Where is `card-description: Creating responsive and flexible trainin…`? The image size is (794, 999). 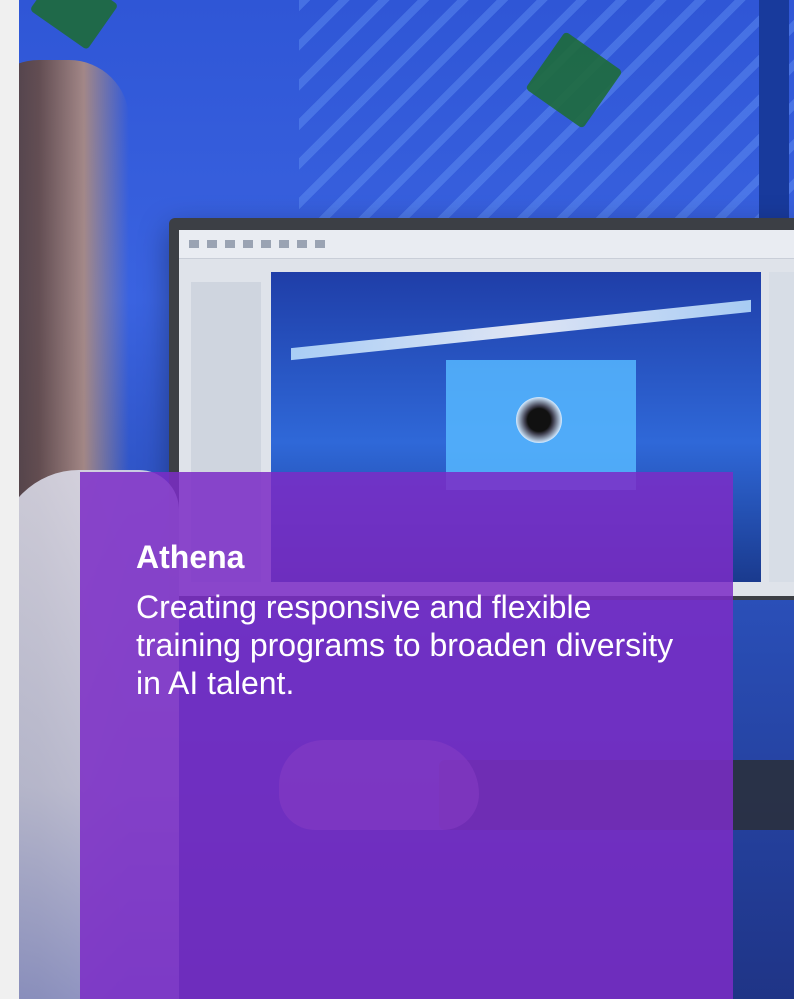
card-description: Creating responsive and flexible trainin… is located at coordinates (405, 645).